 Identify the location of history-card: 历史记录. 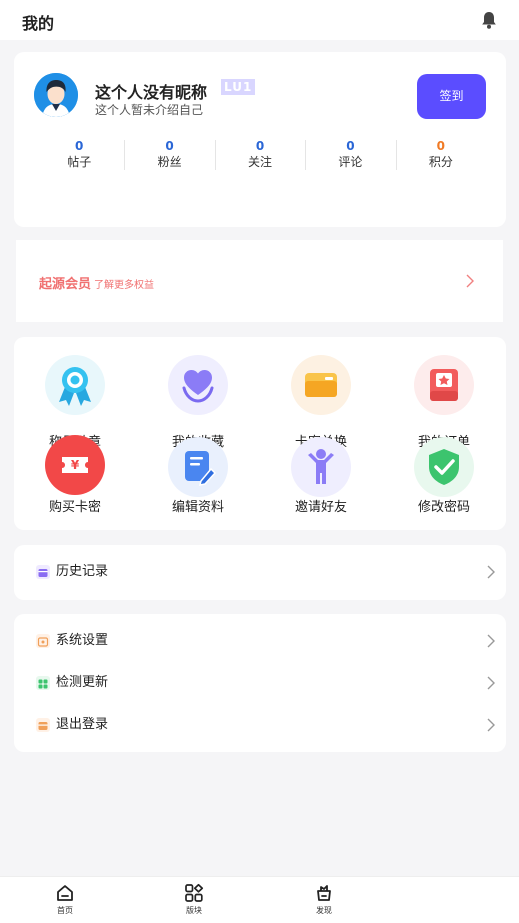
(260, 572).